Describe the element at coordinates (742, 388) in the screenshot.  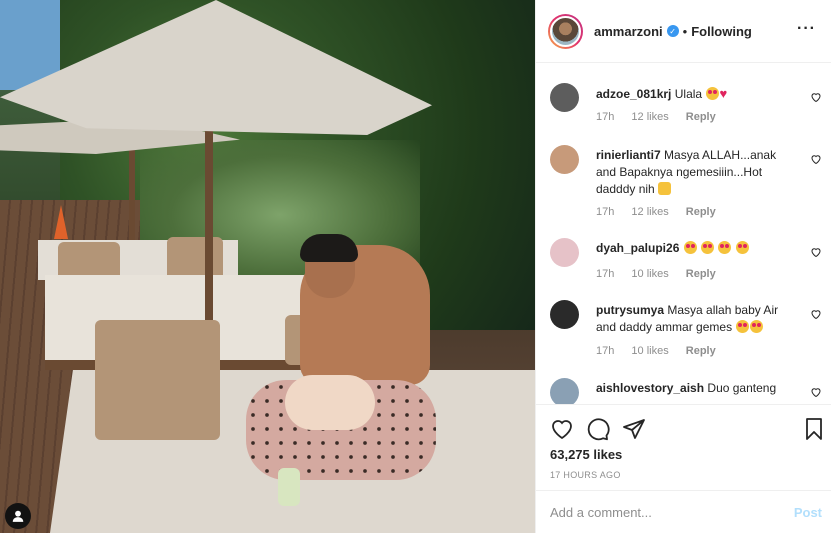
I see `comment-content: Duo ganteng` at that location.